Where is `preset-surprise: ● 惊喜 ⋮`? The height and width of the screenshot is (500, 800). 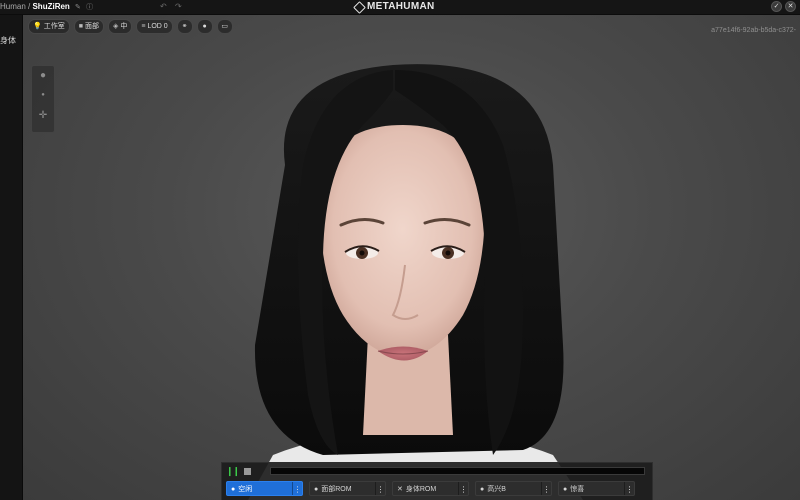
preset-surprise: ● 惊喜 ⋮ is located at coordinates (596, 488).